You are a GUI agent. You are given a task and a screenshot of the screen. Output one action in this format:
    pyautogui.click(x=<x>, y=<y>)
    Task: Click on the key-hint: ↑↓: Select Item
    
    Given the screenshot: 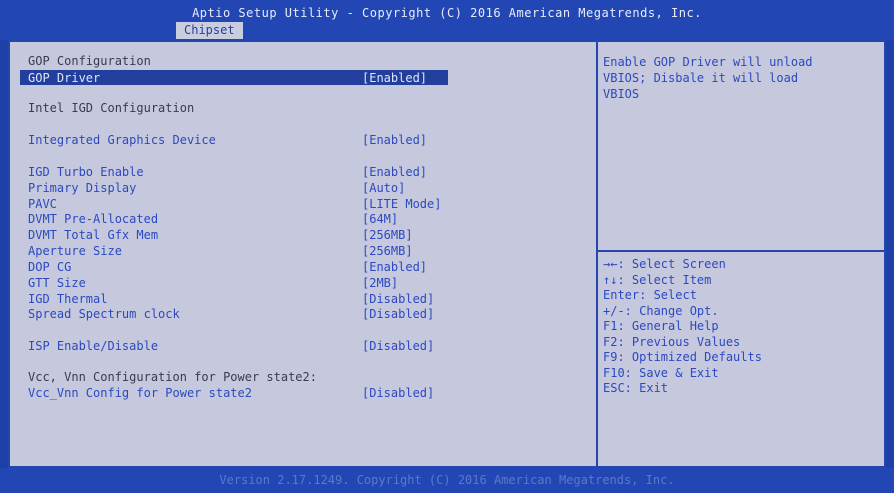 What is the action you would take?
    pyautogui.click(x=657, y=279)
    